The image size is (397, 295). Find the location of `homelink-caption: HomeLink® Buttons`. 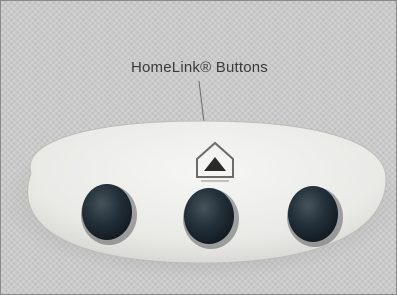

homelink-caption: HomeLink® Buttons is located at coordinates (199, 67).